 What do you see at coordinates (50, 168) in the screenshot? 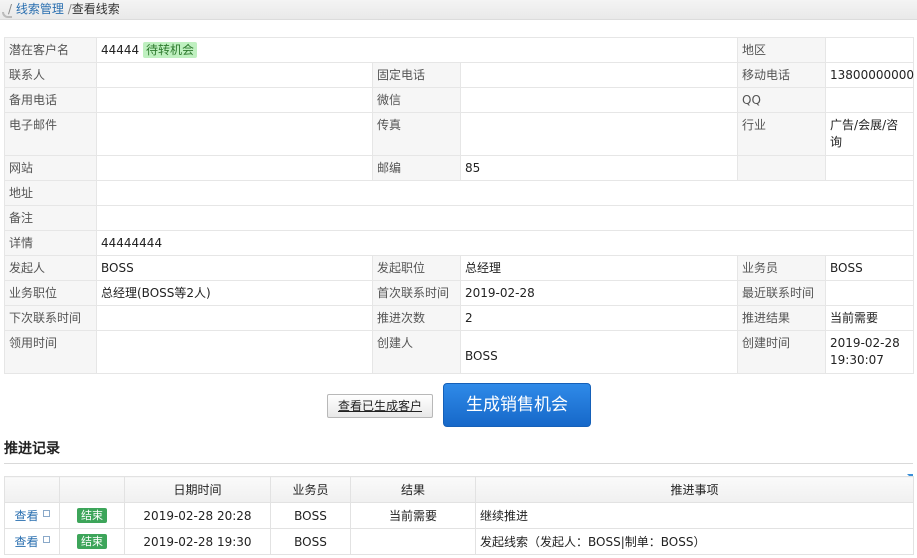
I see `field-label: 网站` at bounding box center [50, 168].